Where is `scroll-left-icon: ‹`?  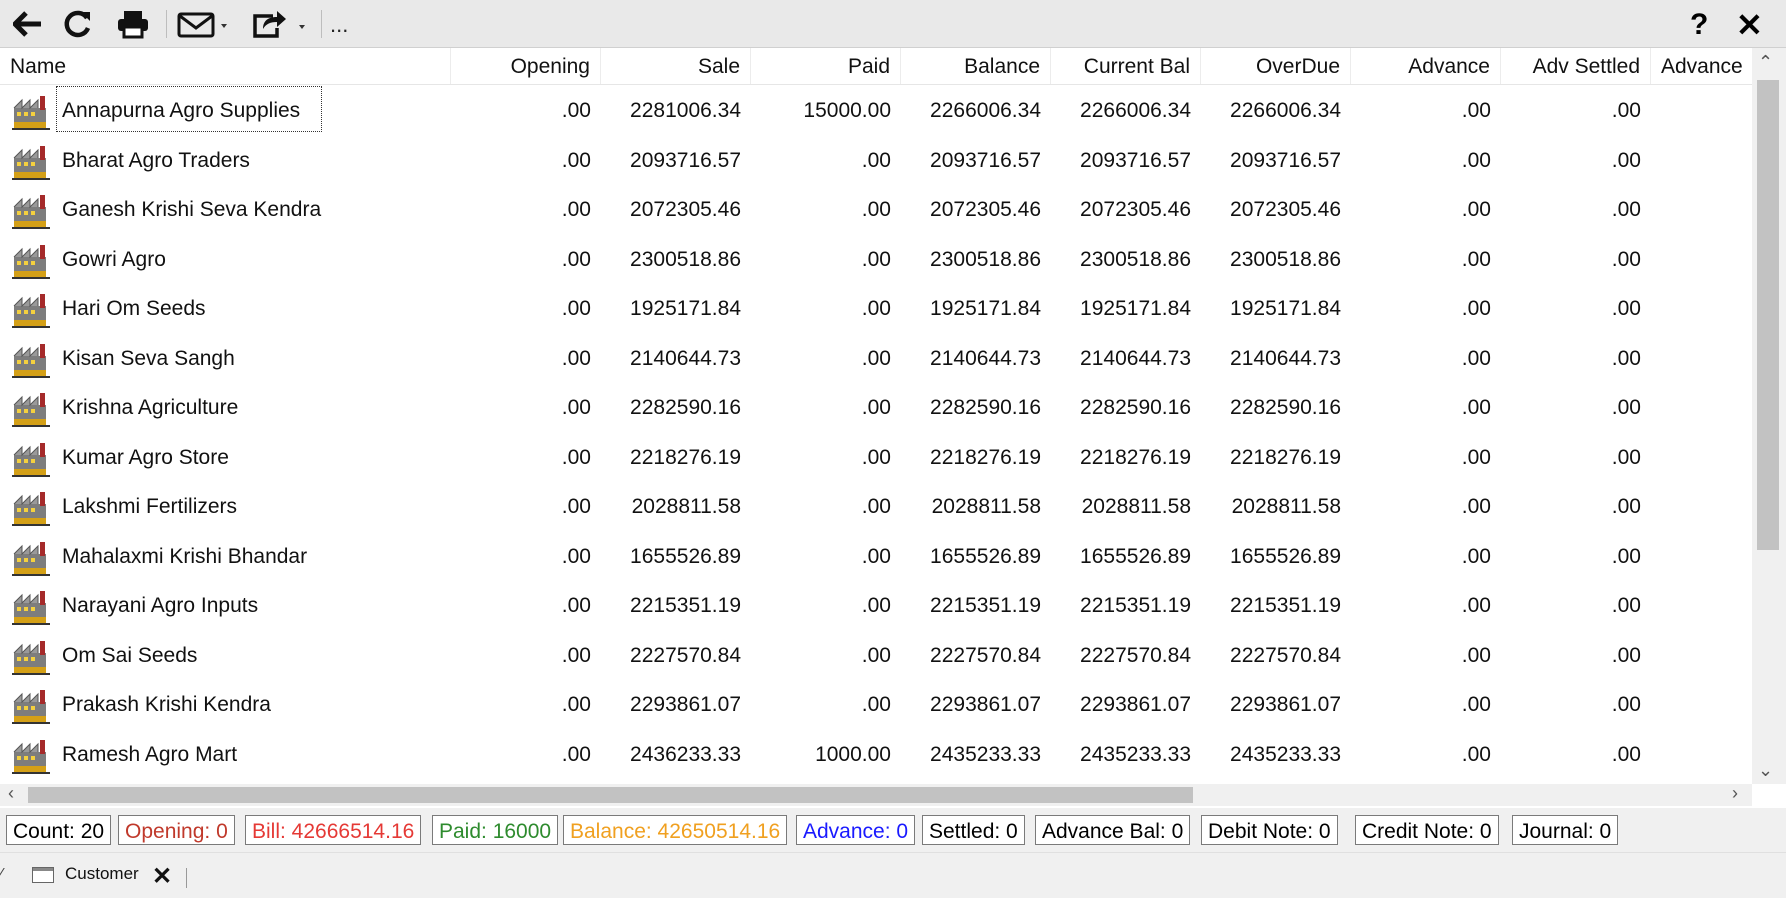 scroll-left-icon: ‹ is located at coordinates (11, 793).